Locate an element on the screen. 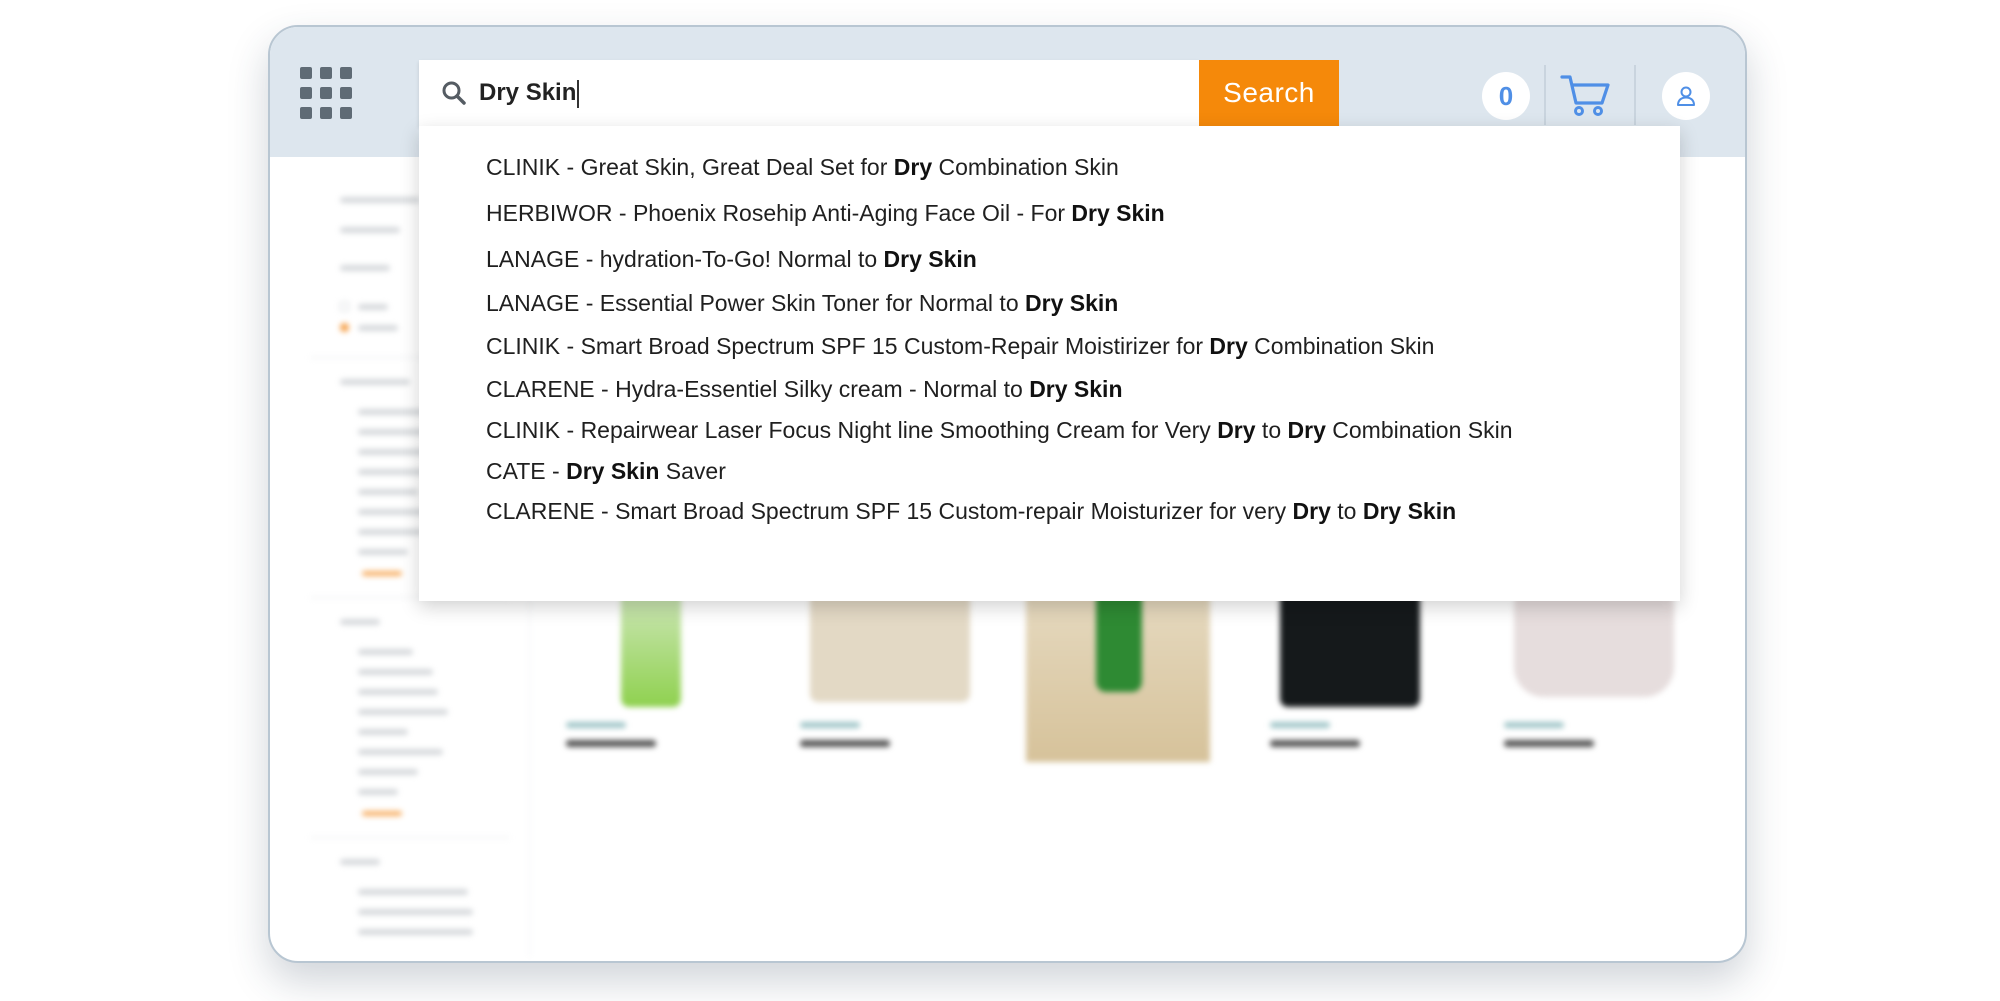 Image resolution: width=2000 pixels, height=1001 pixels. search-button: Search is located at coordinates (1269, 93).